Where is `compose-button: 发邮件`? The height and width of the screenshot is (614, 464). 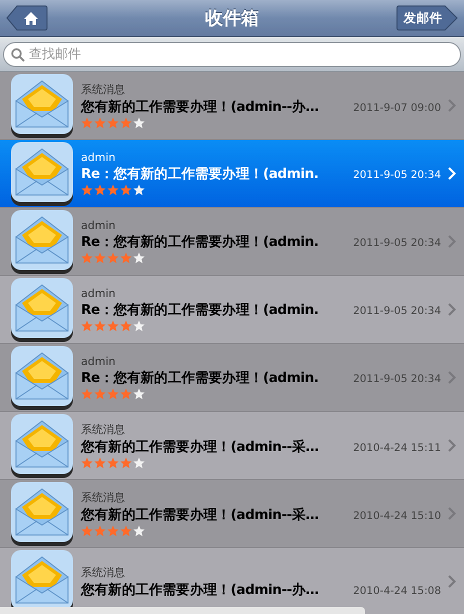
compose-button: 发邮件 is located at coordinates (427, 18).